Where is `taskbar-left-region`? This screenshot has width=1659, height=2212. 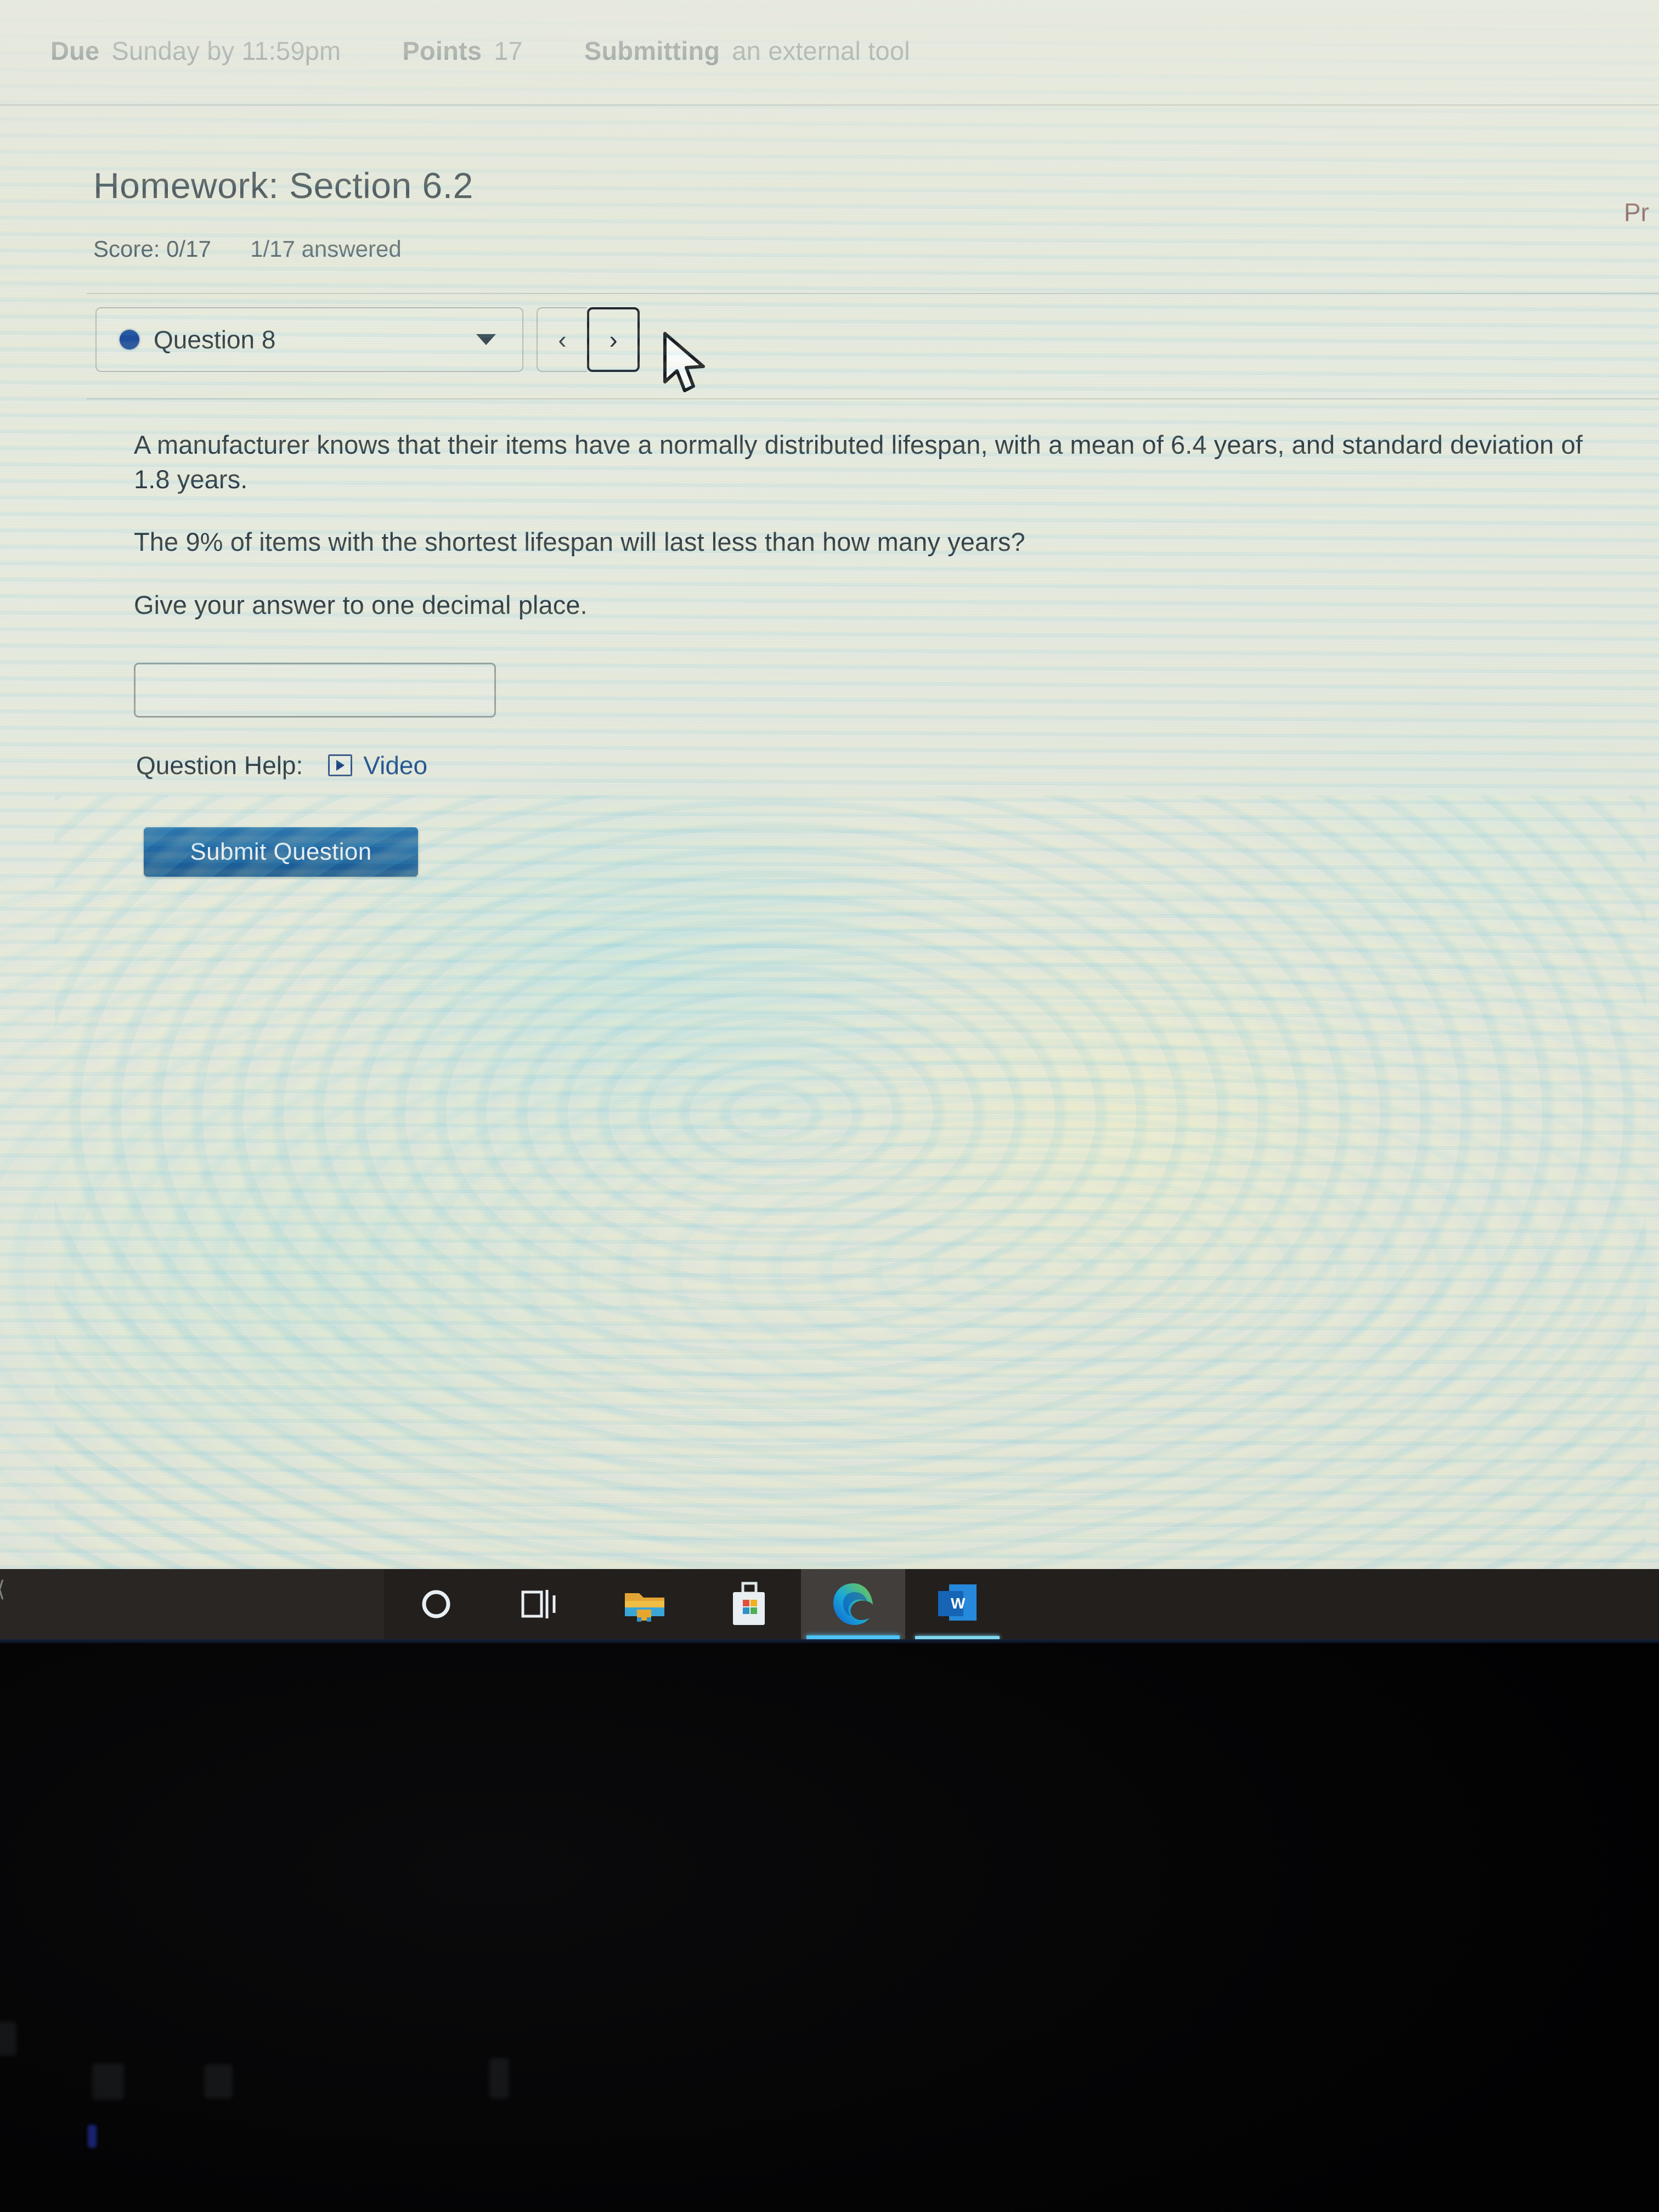
taskbar-left-region is located at coordinates (192, 1604).